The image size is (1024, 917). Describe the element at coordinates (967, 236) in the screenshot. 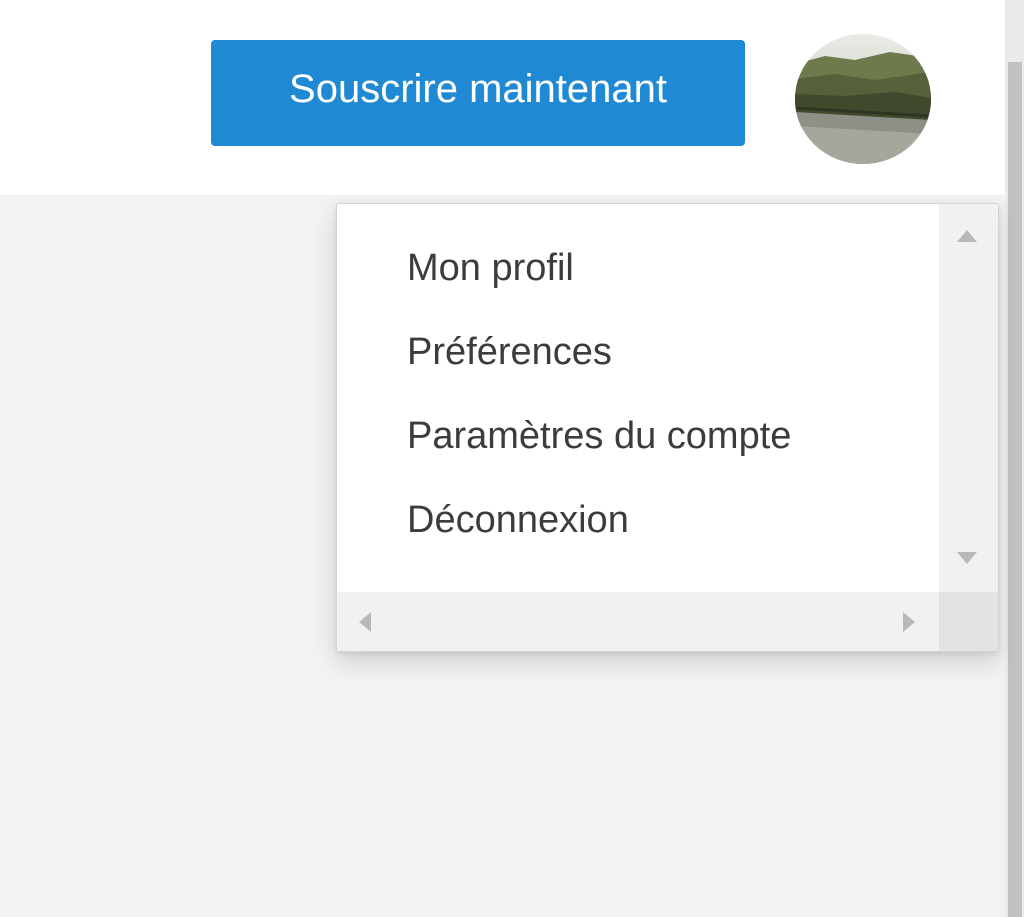

I see `scroll-up-arrow-icon` at that location.